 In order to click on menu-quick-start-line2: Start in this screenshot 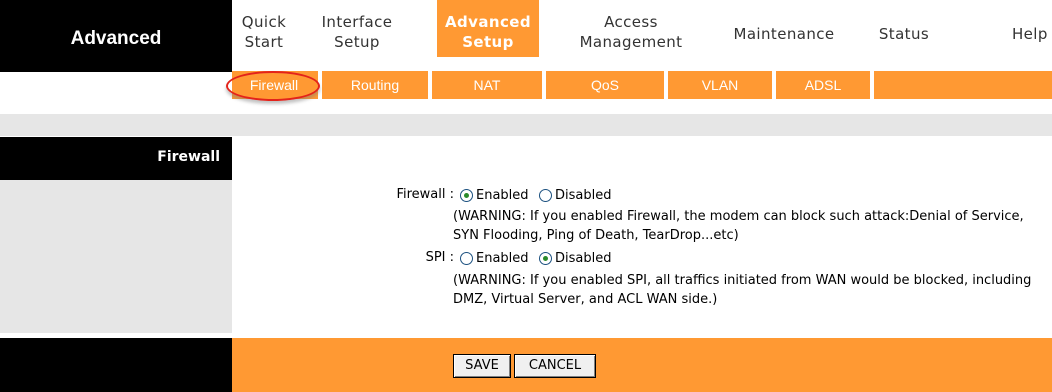, I will do `click(264, 42)`.